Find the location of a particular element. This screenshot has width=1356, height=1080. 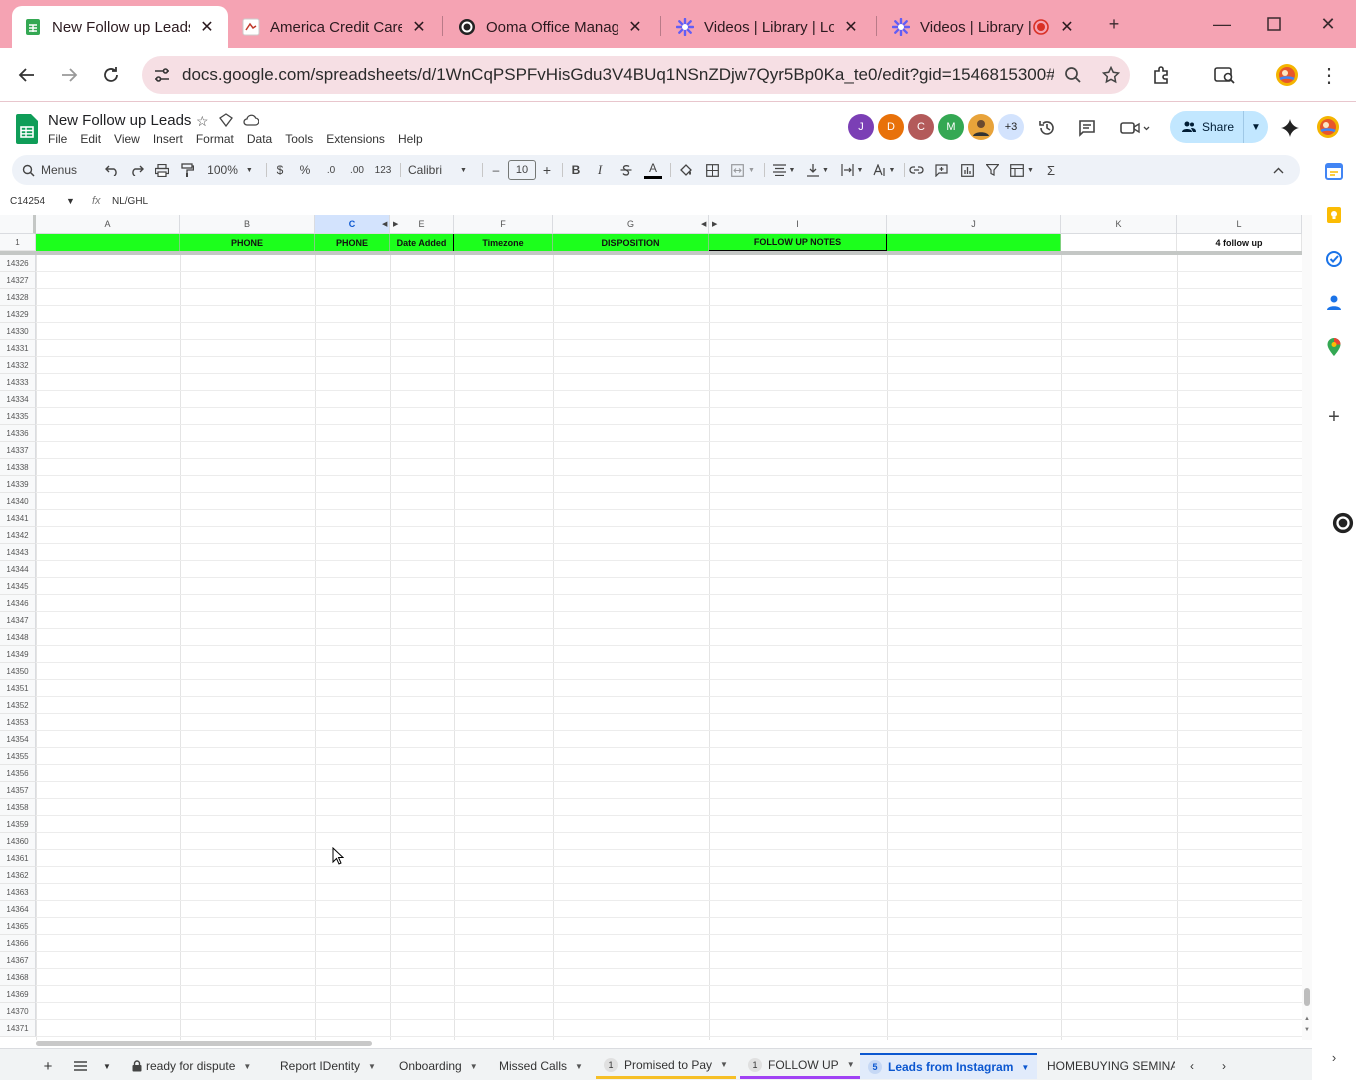

row-number: 14363 is located at coordinates (18, 892).